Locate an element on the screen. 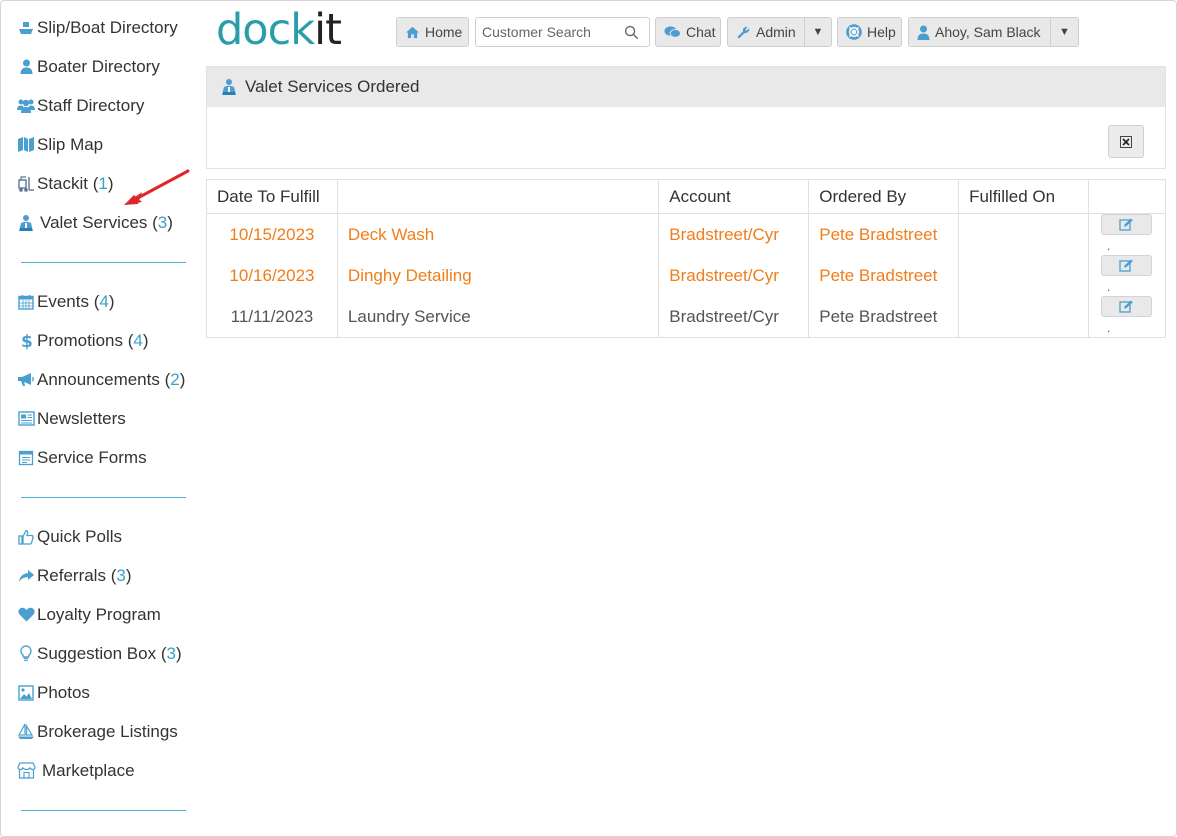 This screenshot has height=837, width=1177. close-panel-button is located at coordinates (1126, 141).